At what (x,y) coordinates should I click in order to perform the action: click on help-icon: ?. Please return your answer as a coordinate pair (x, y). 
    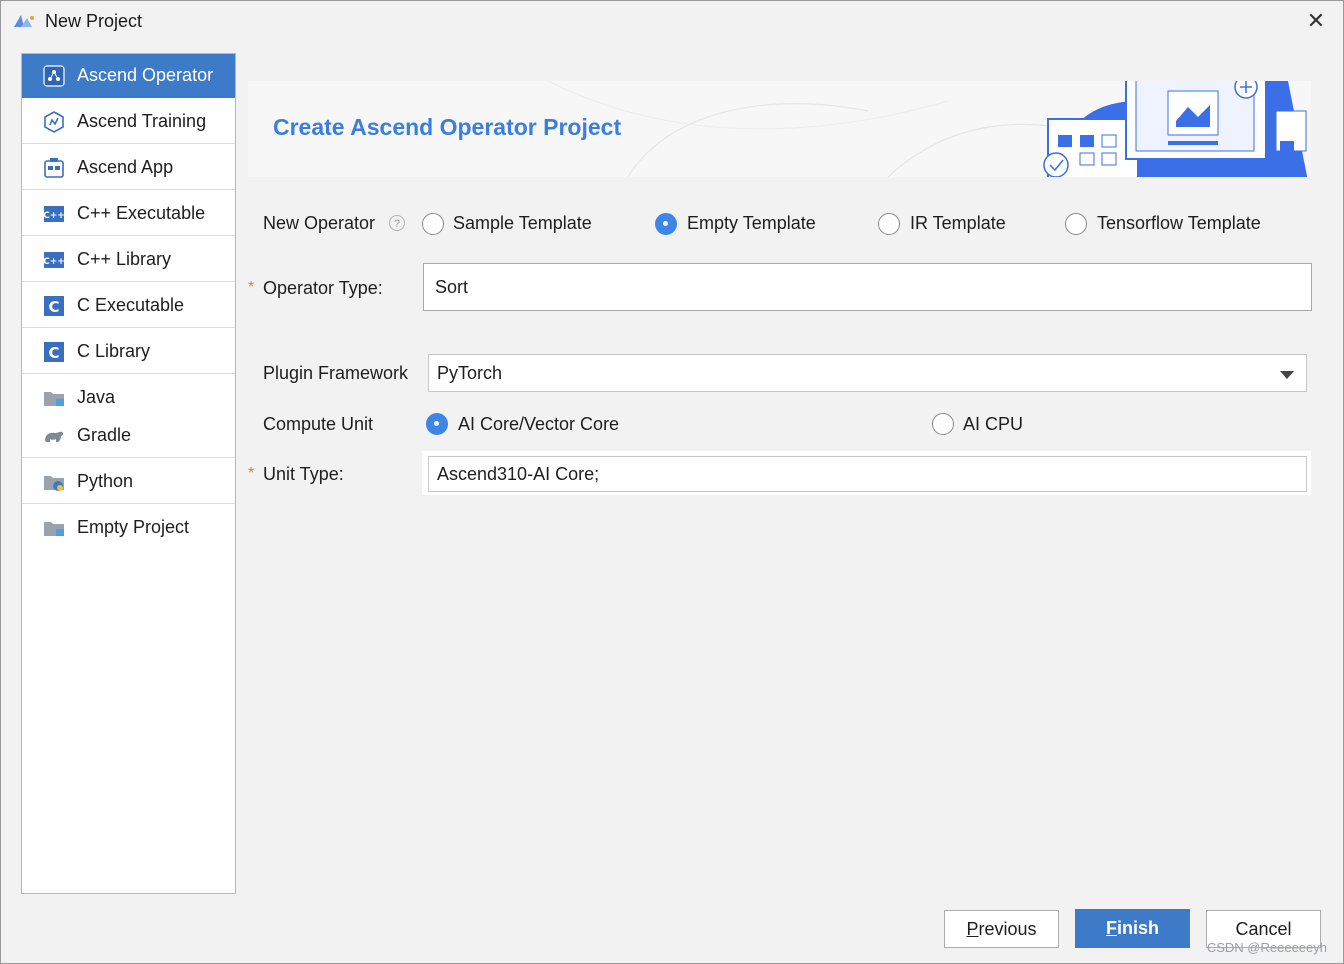
    Looking at the image, I should click on (397, 223).